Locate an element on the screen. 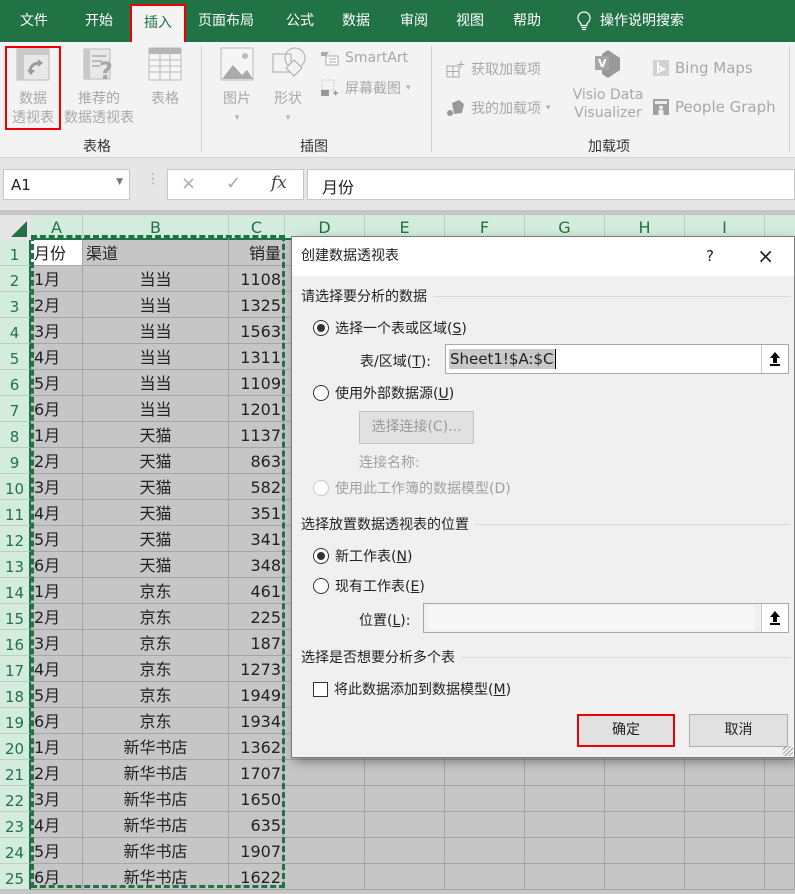  tab-home: 开始 is located at coordinates (99, 21).